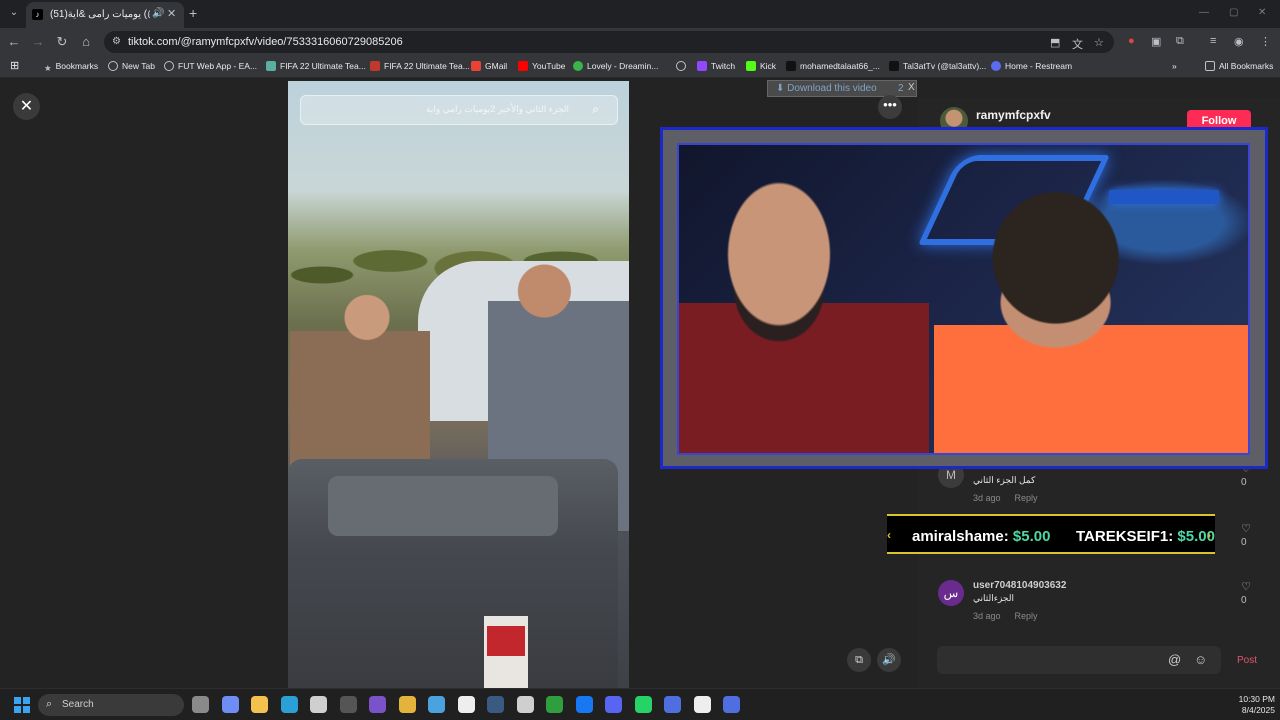  What do you see at coordinates (38, 42) in the screenshot?
I see `forward-icon: →` at bounding box center [38, 42].